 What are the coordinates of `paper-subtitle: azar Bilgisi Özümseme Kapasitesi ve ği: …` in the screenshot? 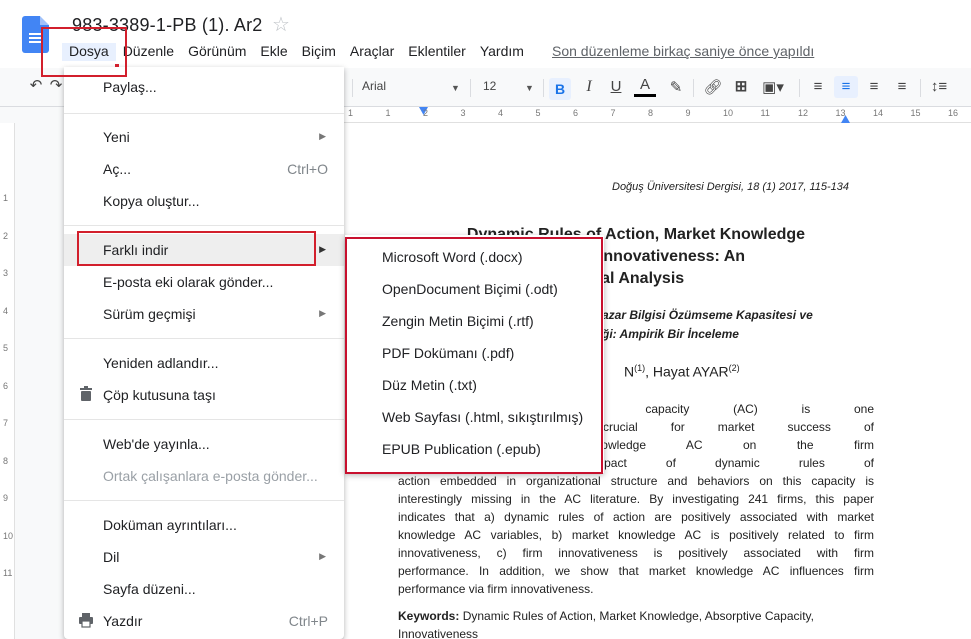 It's located at (727, 325).